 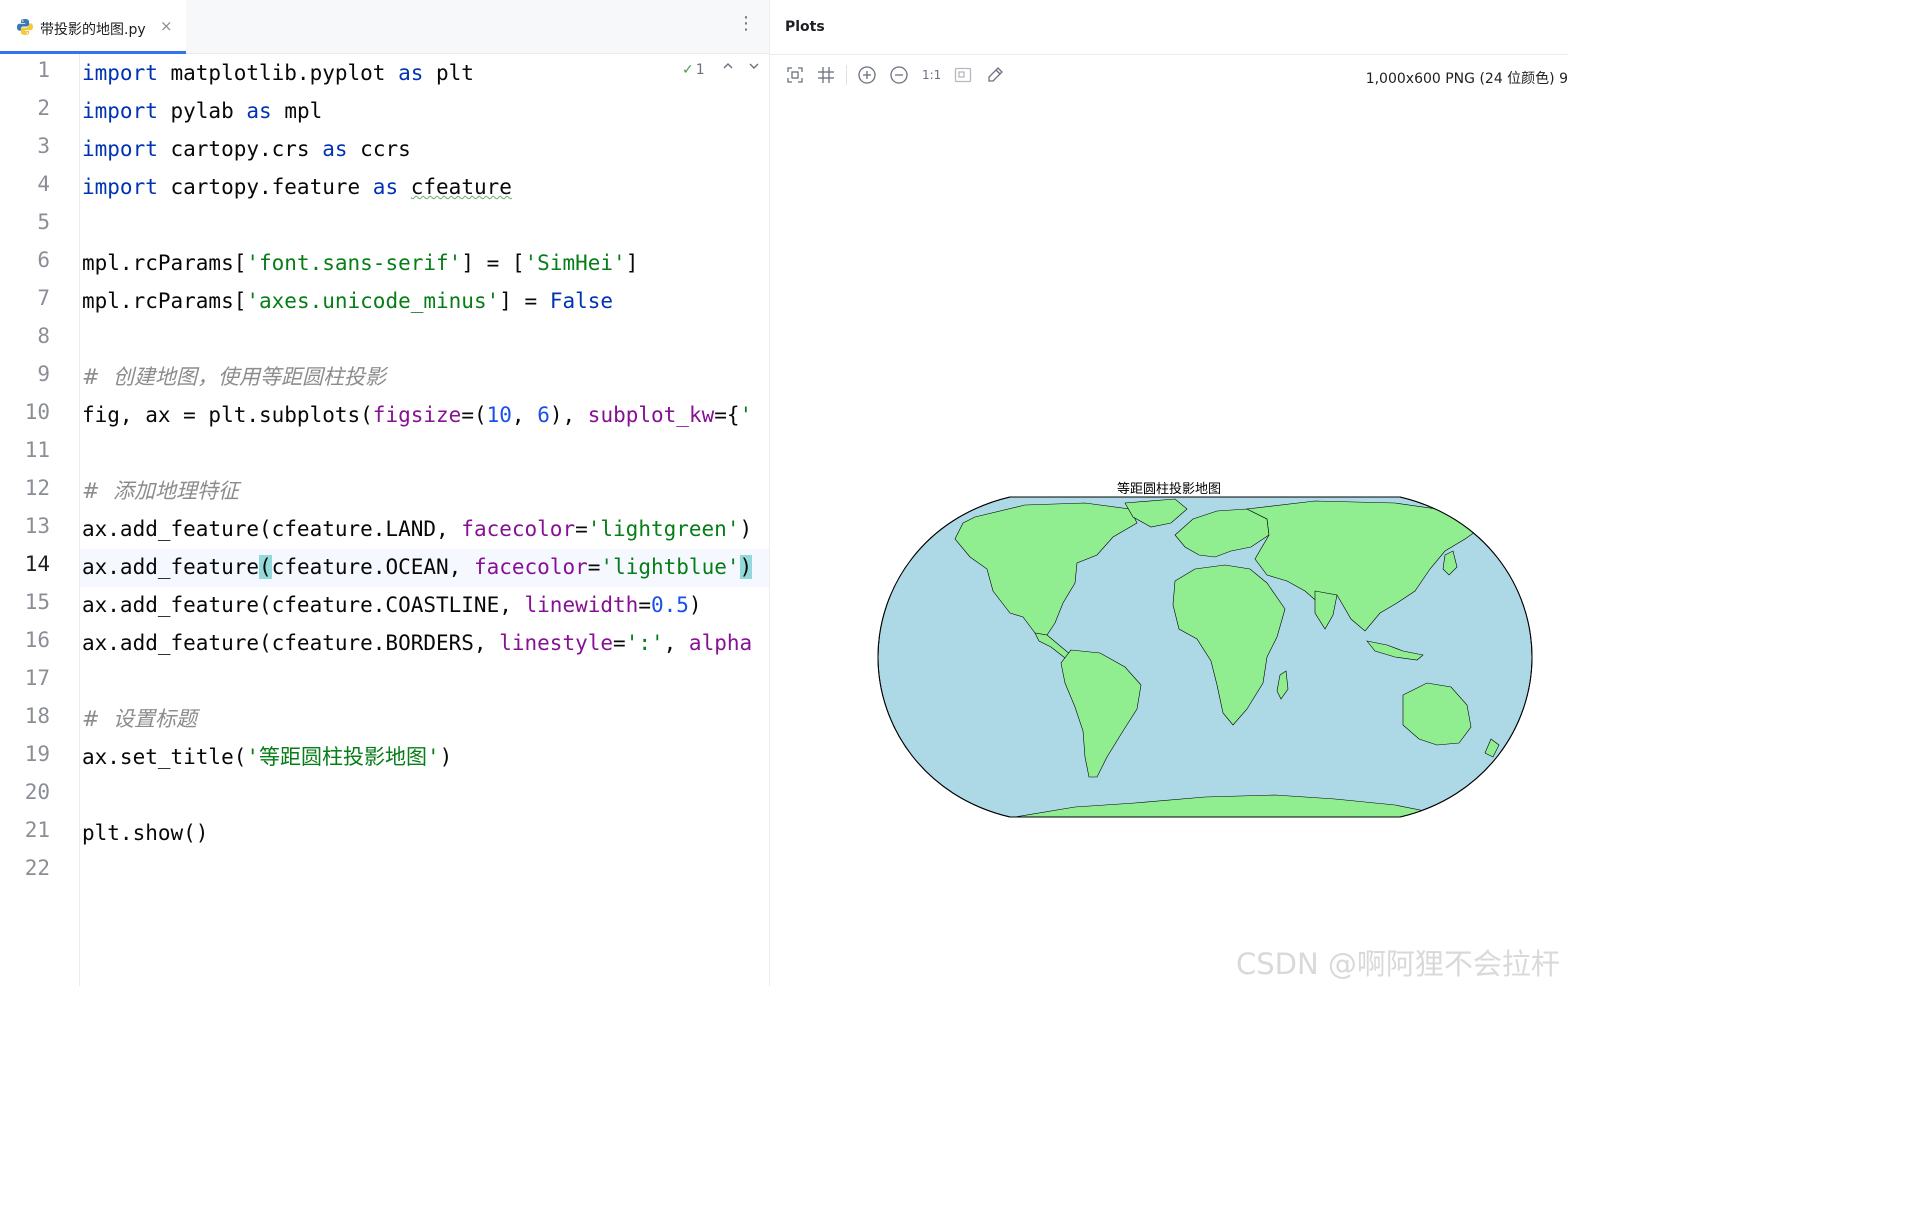 I want to click on code-token: plt.show(), so click(x=145, y=833).